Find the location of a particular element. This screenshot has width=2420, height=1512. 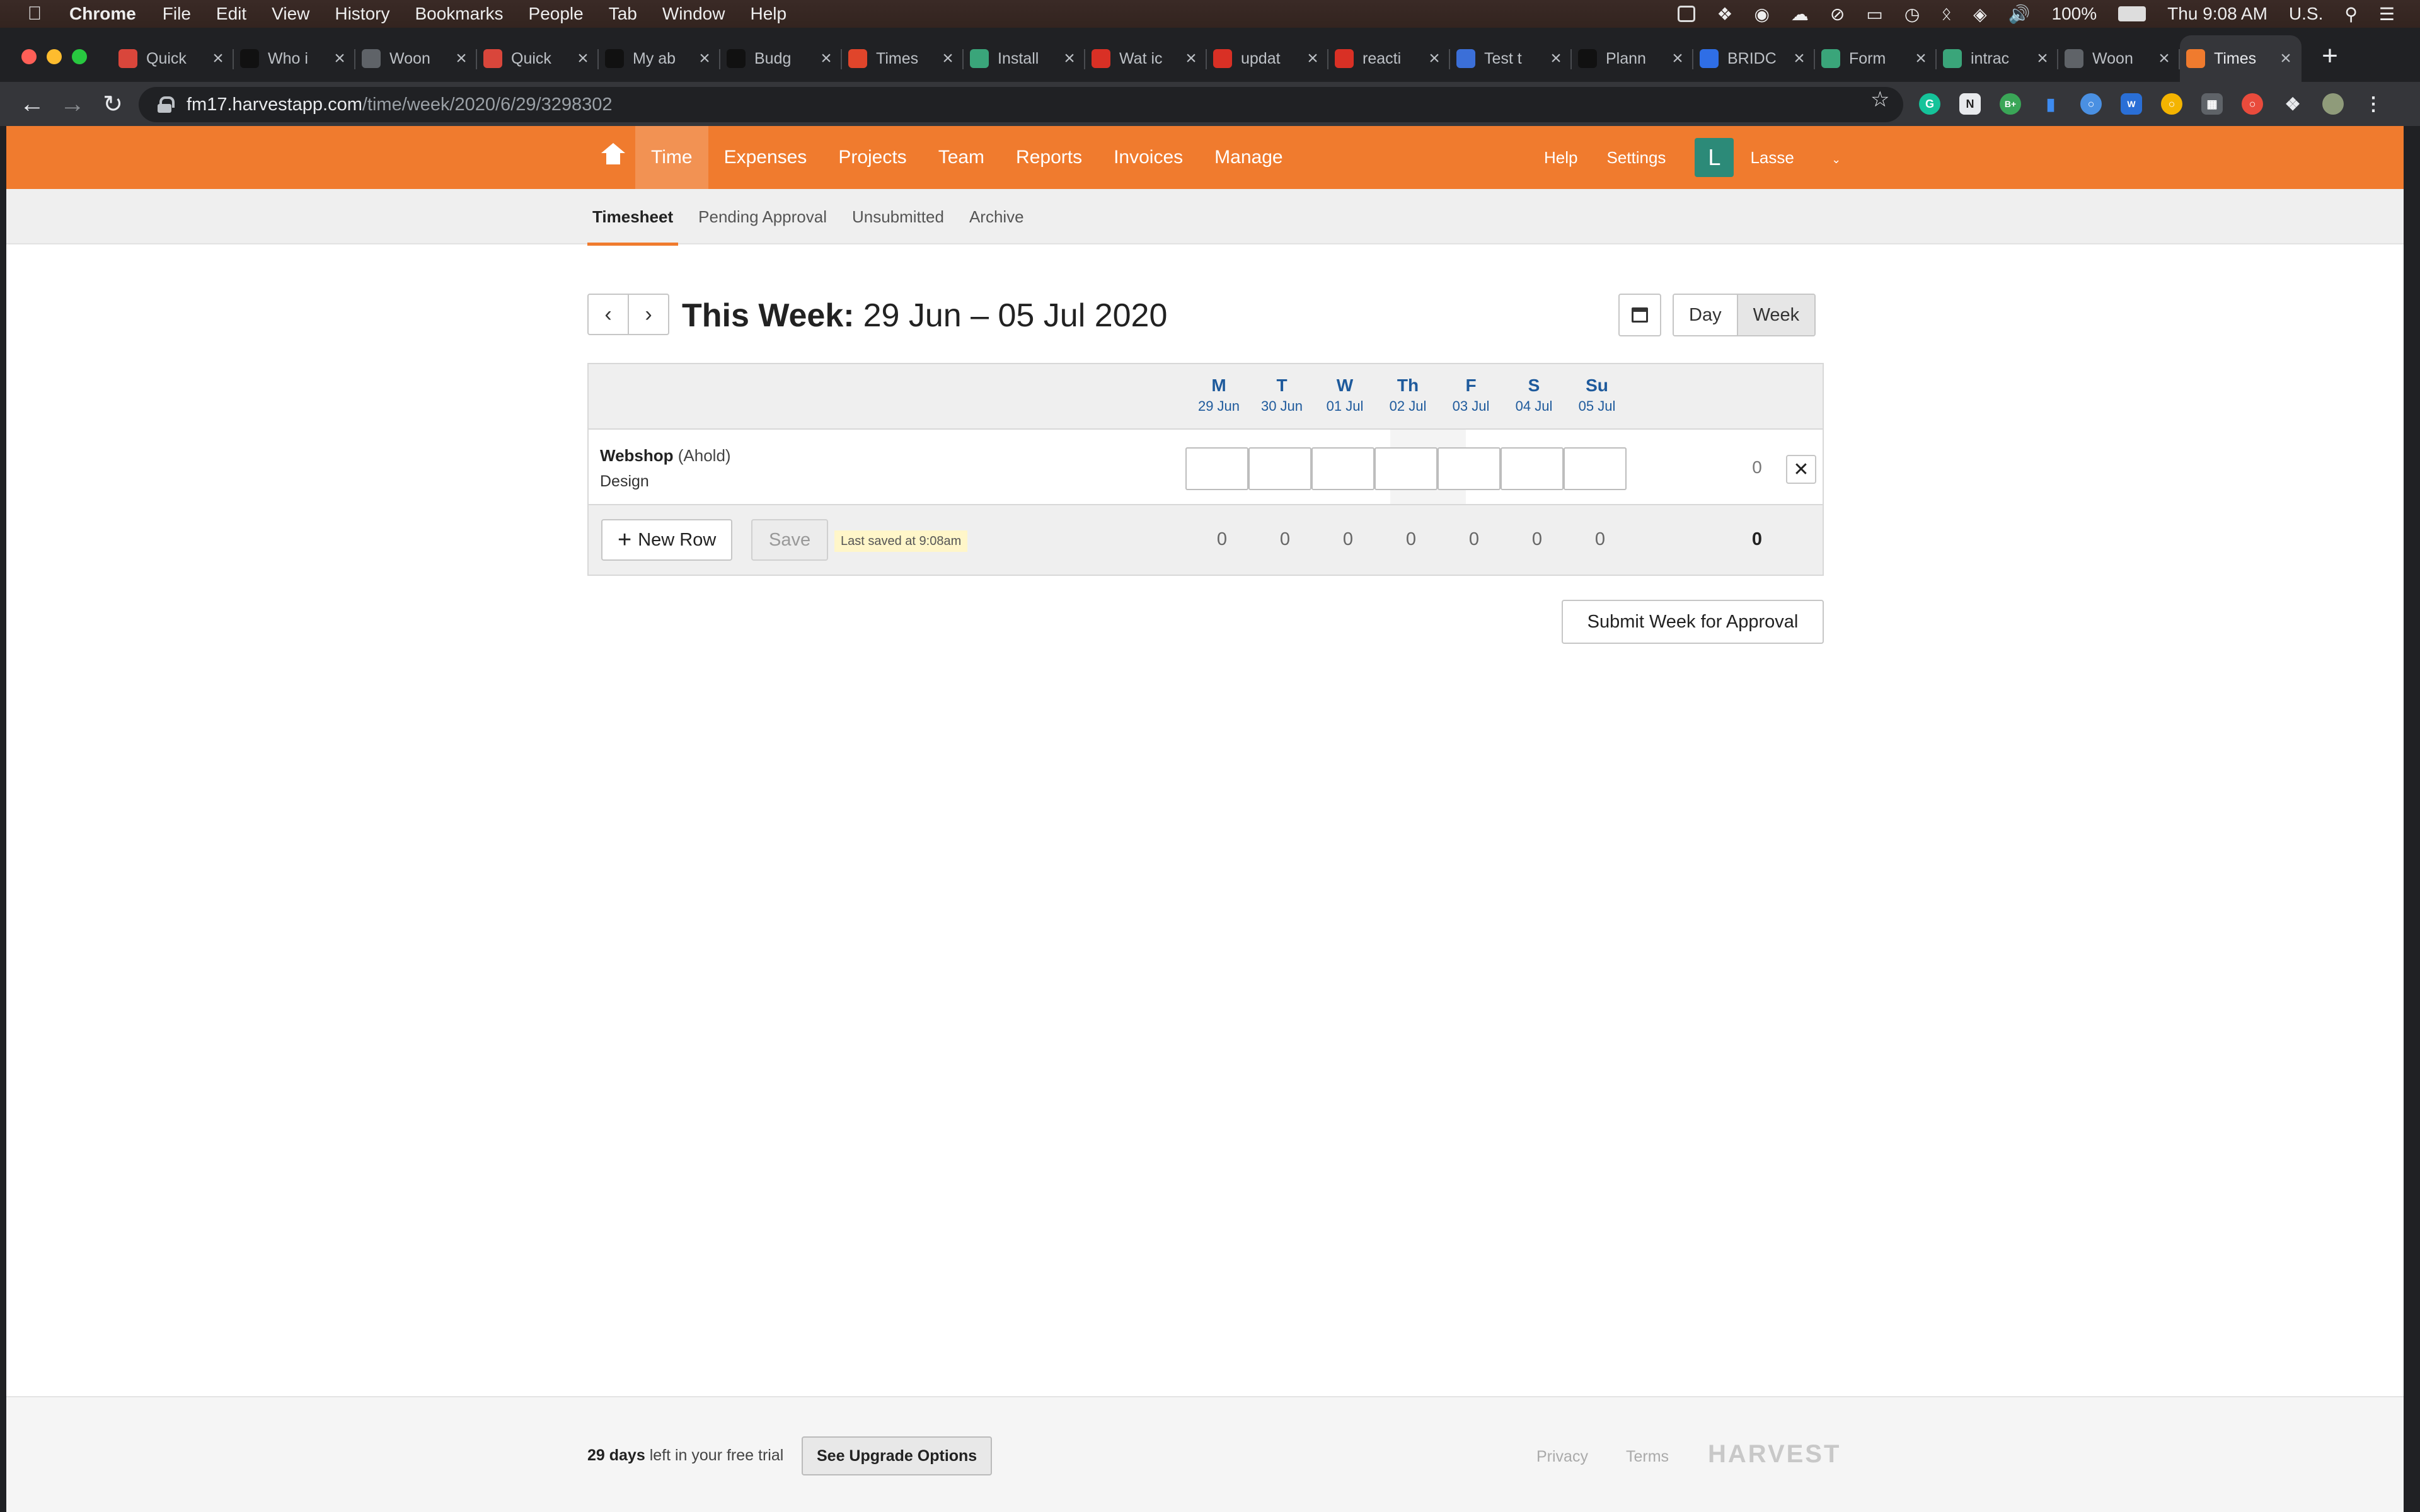

zoom-window-button is located at coordinates (79, 56).